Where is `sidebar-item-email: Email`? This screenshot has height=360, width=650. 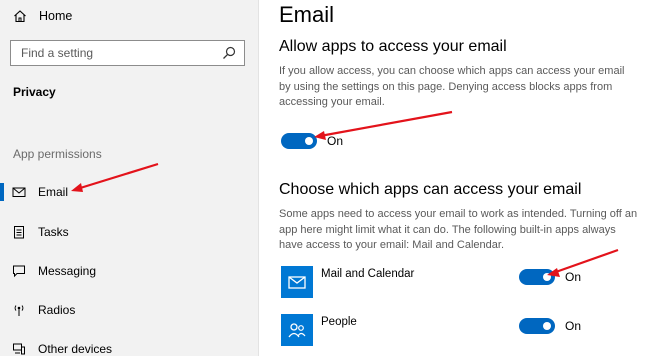 sidebar-item-email: Email is located at coordinates (129, 192).